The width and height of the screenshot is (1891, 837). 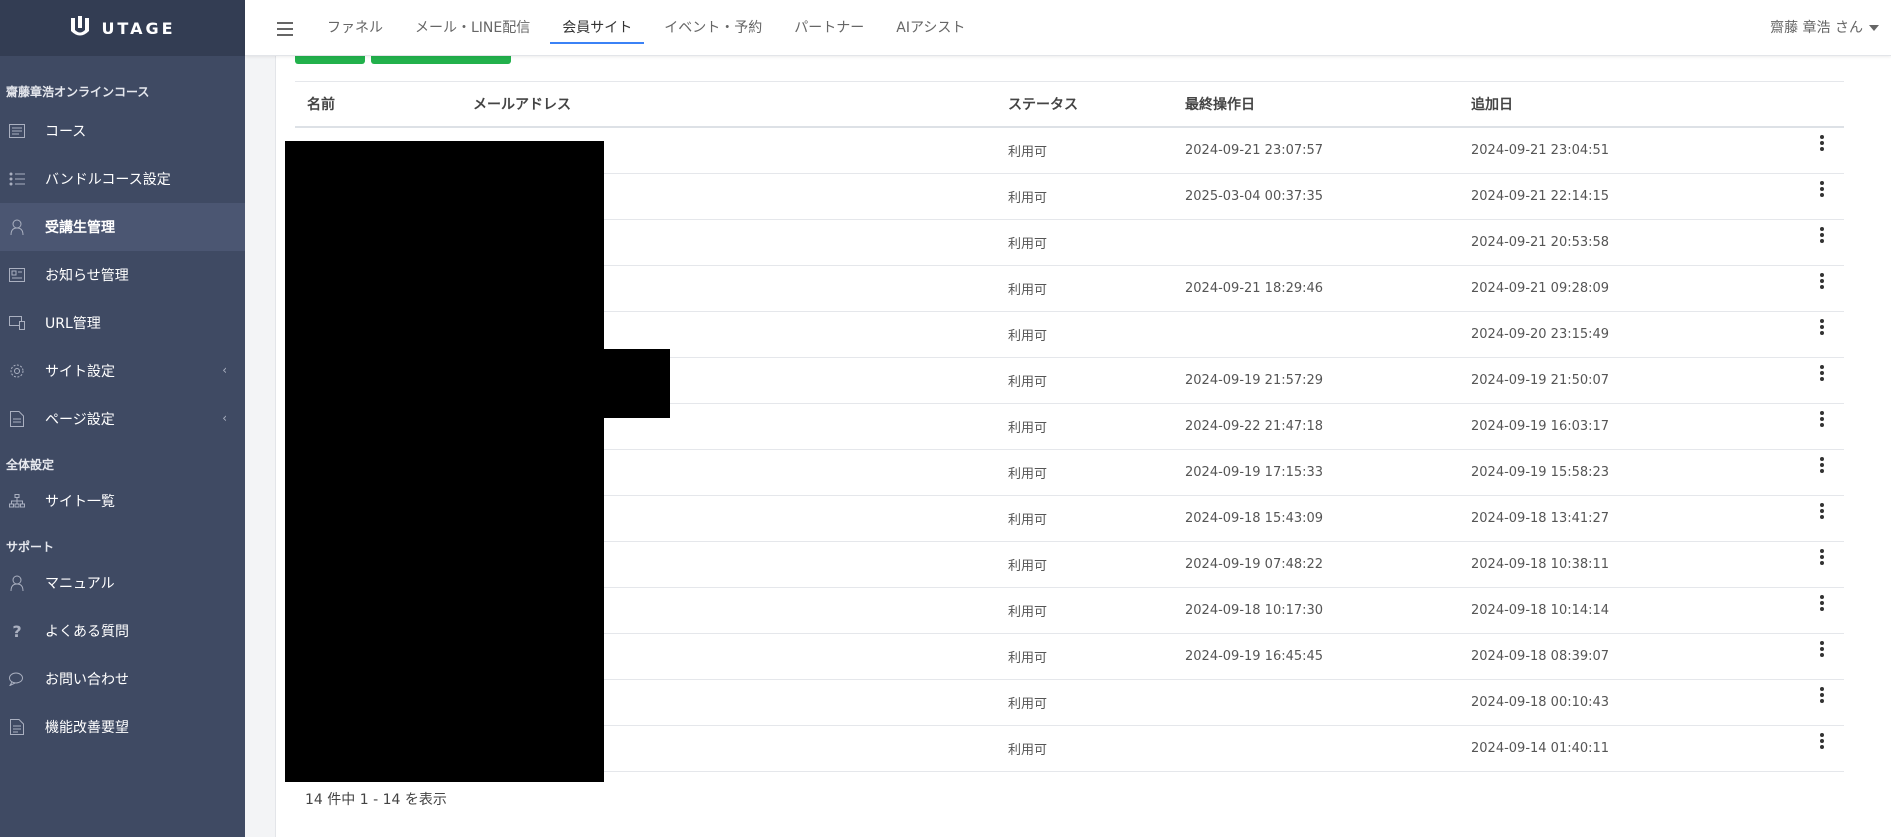 I want to click on sidebar-item-label: マニュアル, so click(x=80, y=584).